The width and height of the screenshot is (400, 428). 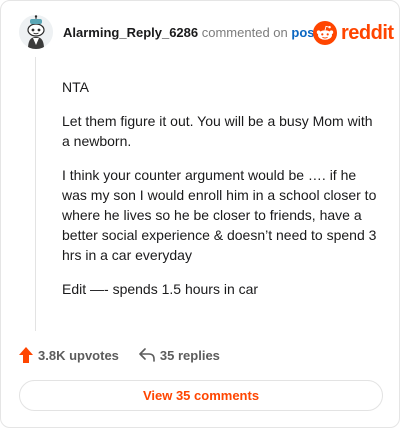 I want to click on thread-line, so click(x=35, y=194).